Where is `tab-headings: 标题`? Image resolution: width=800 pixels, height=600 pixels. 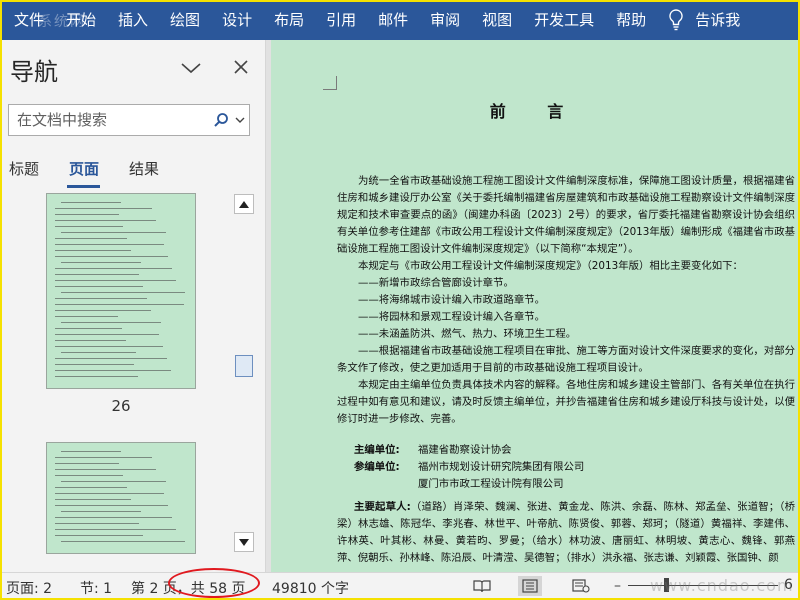 tab-headings: 标题 is located at coordinates (24, 168).